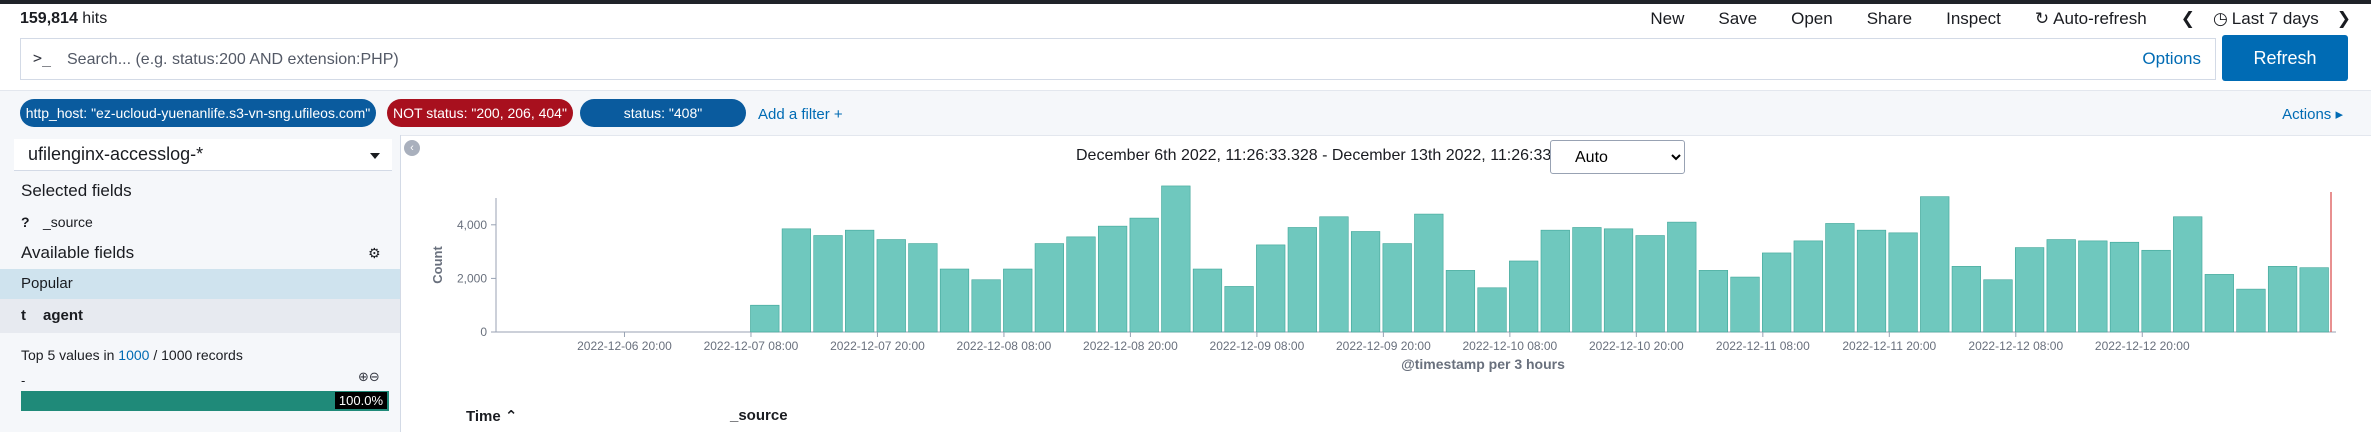 The image size is (2371, 432). What do you see at coordinates (437, 265) in the screenshot?
I see `y-axis-title: Count` at bounding box center [437, 265].